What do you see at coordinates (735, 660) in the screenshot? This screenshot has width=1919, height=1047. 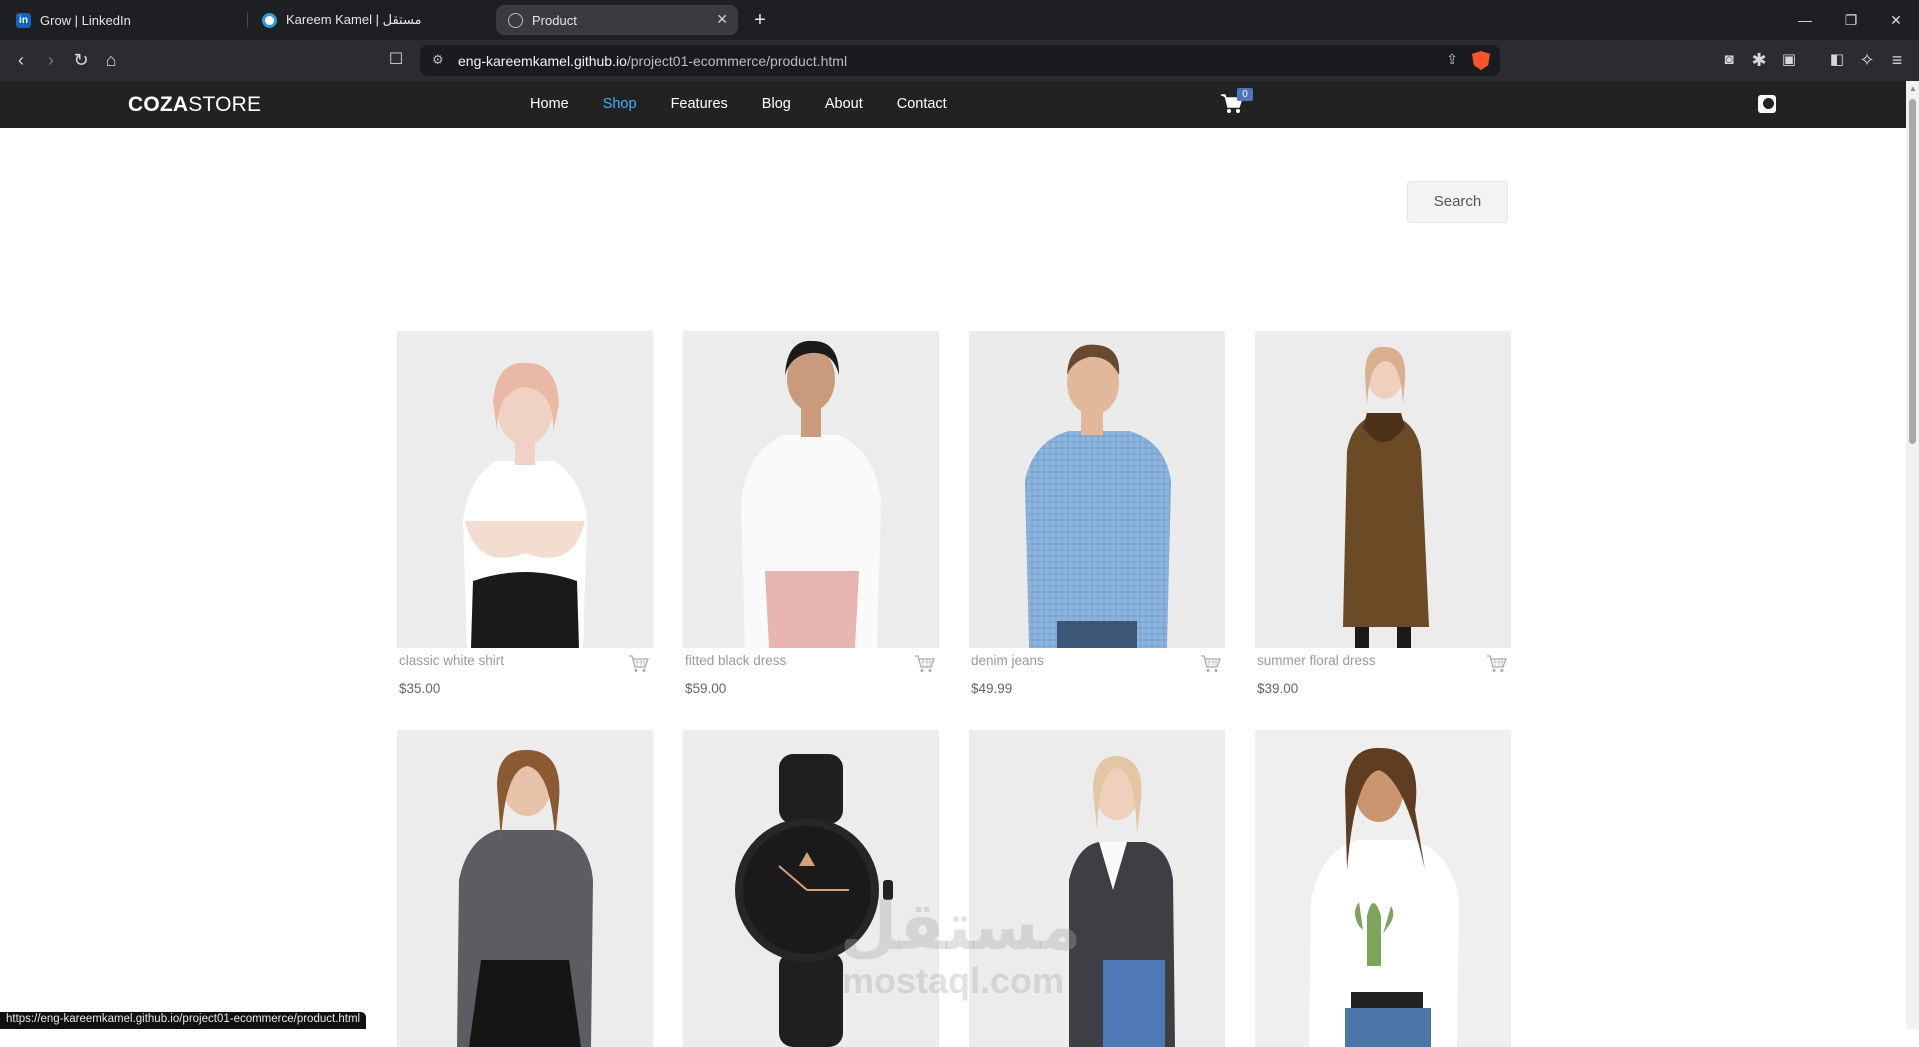 I see `product-title: fitted black dress` at bounding box center [735, 660].